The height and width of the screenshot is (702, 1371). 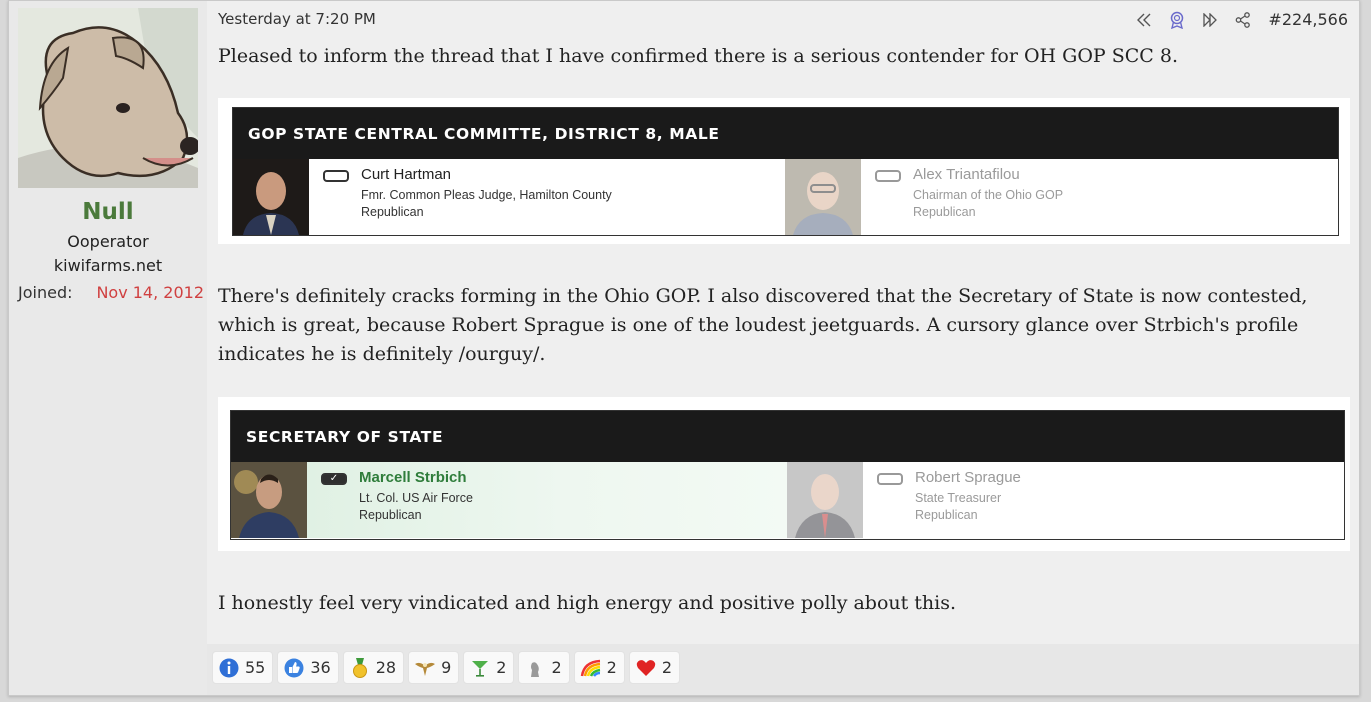 I want to click on ballot-heading: SECRETARY OF STATE, so click(x=787, y=436).